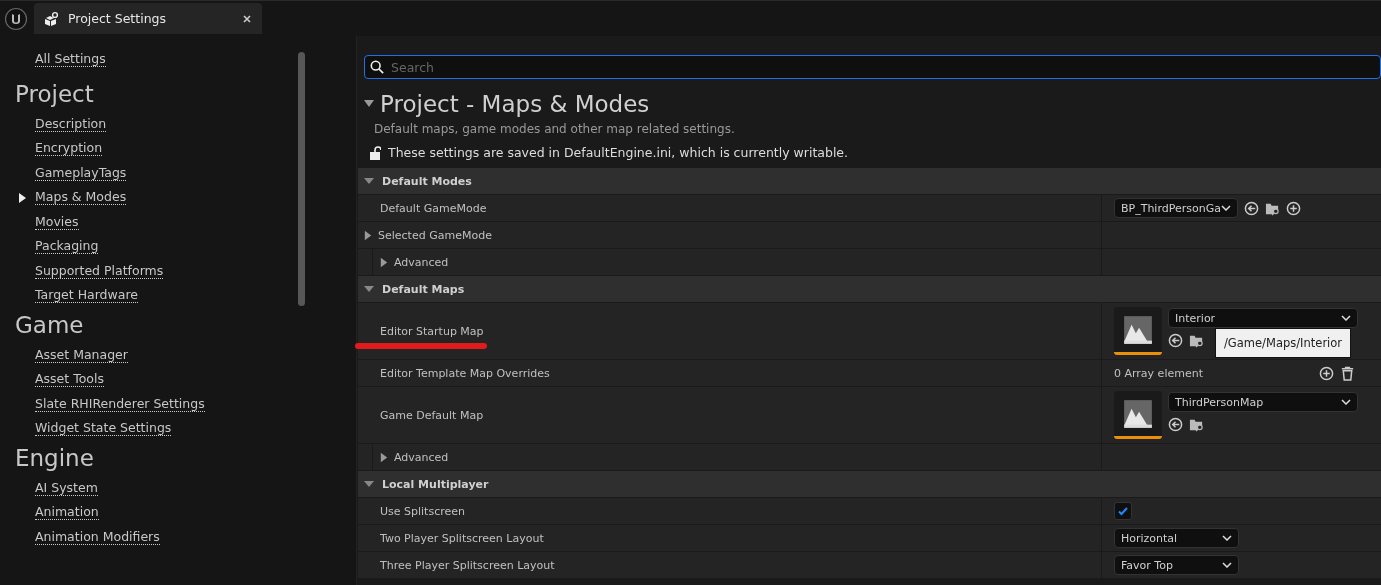 Image resolution: width=1381 pixels, height=585 pixels. I want to click on category-heading: Engine, so click(55, 458).